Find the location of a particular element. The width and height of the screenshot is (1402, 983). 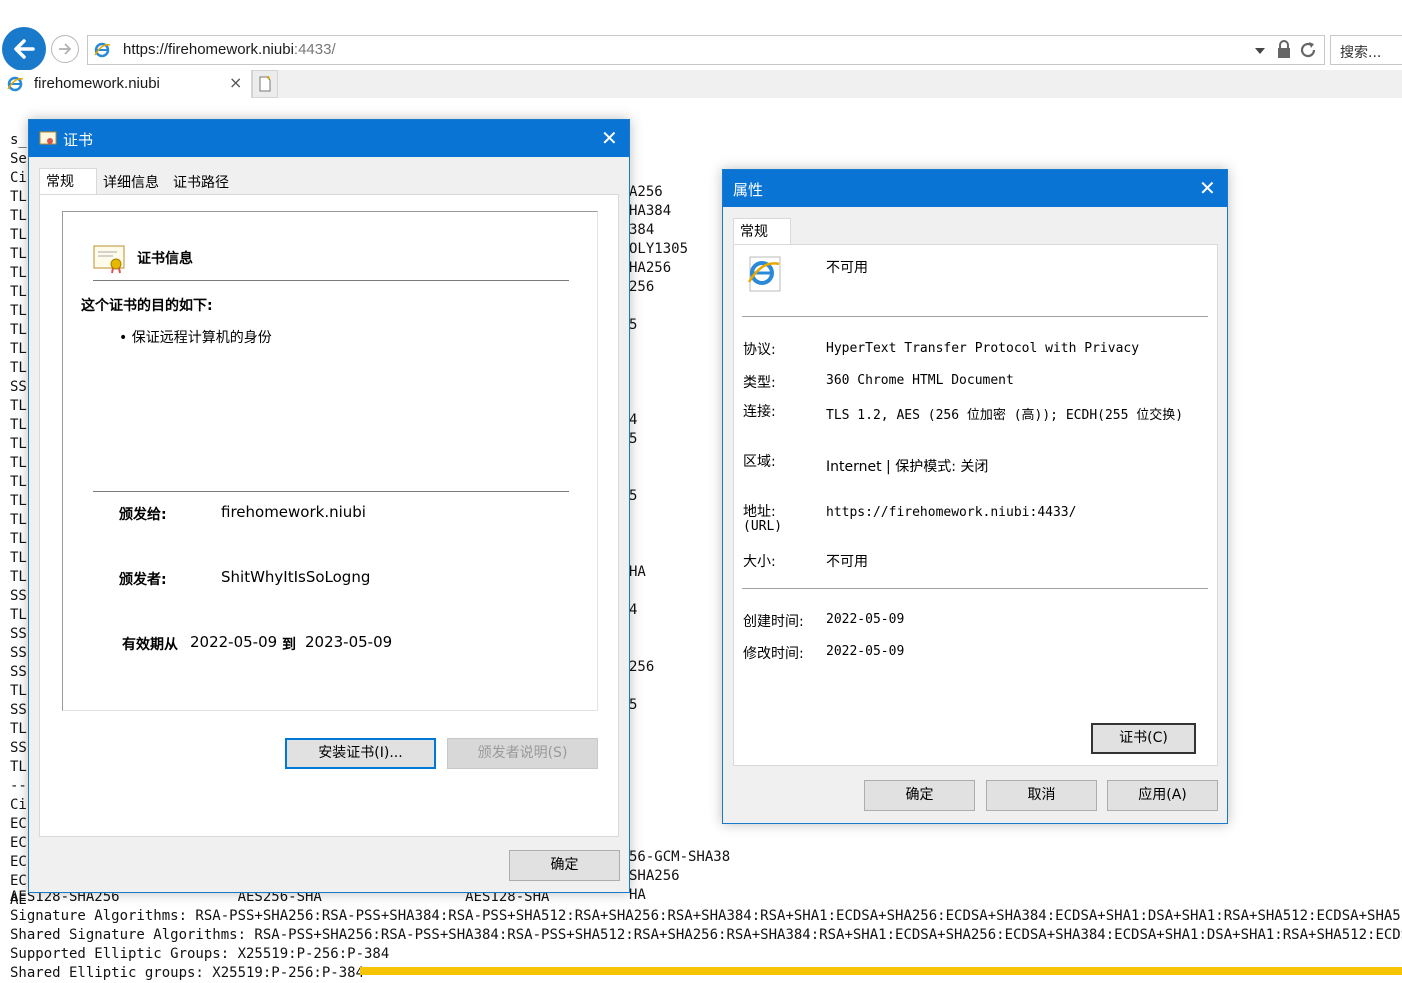

back-arrow-icon is located at coordinates (24, 49).